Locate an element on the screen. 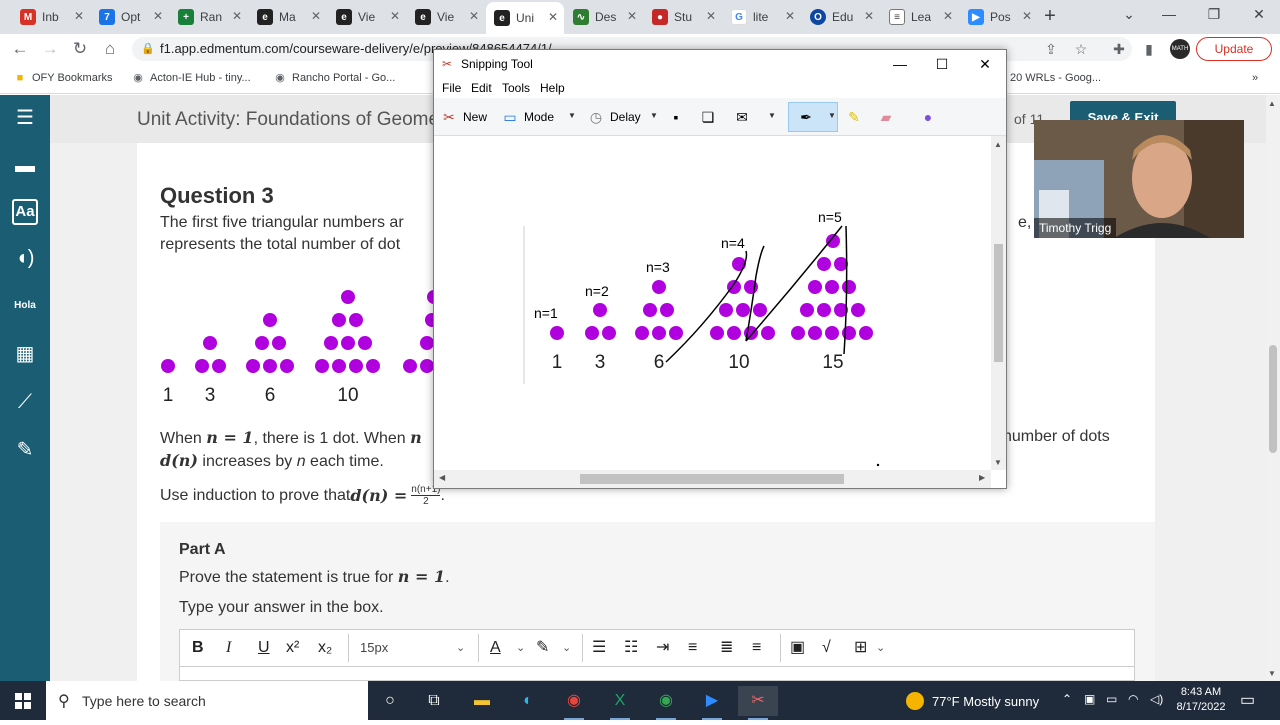 The image size is (1280, 725). image-icon: ▣ is located at coordinates (797, 648).